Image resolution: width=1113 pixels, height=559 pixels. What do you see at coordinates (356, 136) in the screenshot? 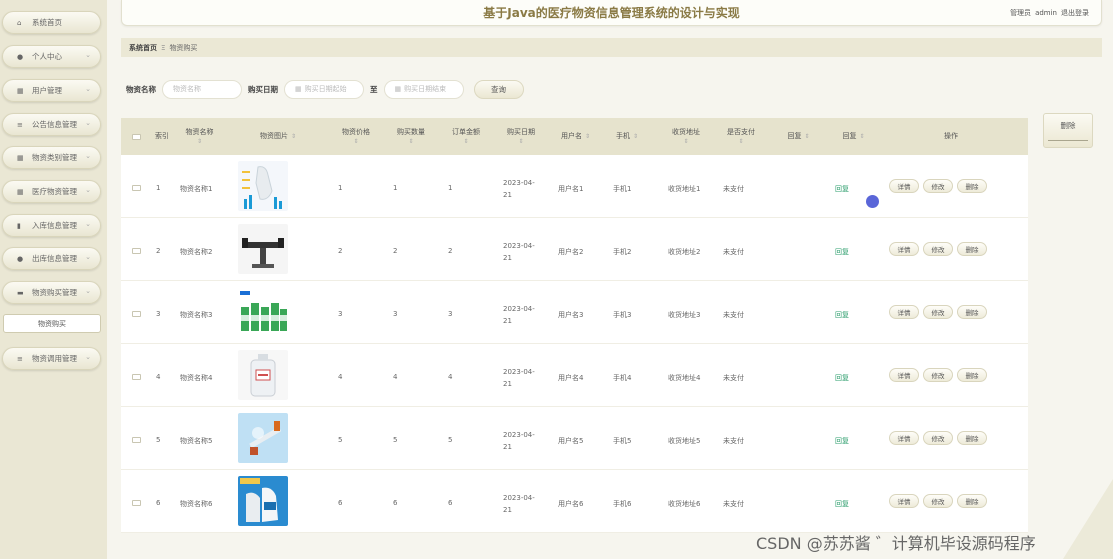
I see `col-price: 物资价格 ⇕` at bounding box center [356, 136].